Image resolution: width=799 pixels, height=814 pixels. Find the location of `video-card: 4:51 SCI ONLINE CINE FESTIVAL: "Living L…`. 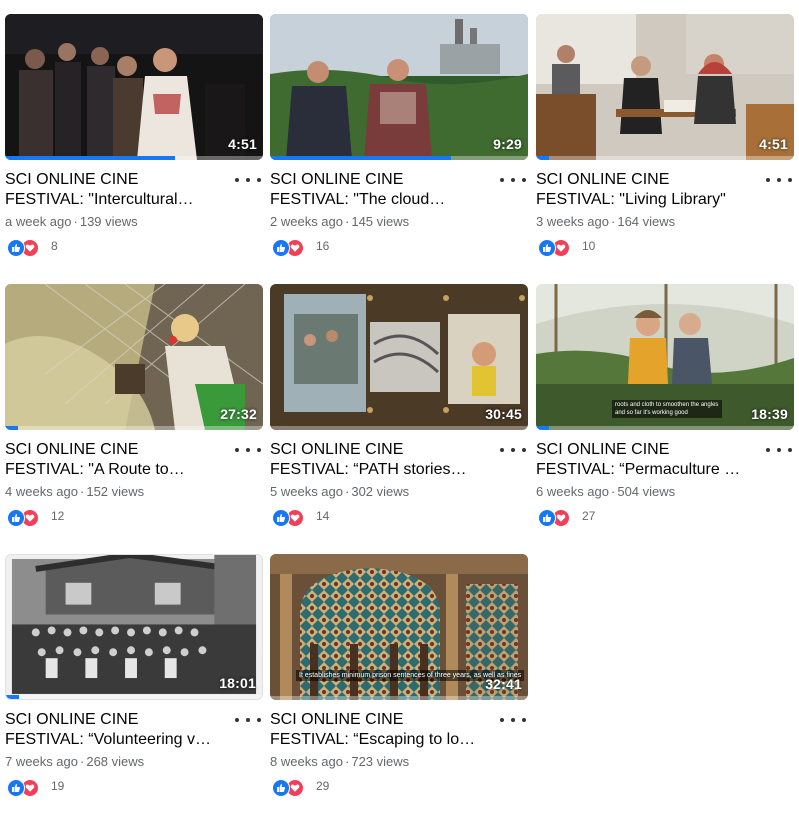

video-card: 4:51 SCI ONLINE CINE FESTIVAL: "Living L… is located at coordinates (665, 144).